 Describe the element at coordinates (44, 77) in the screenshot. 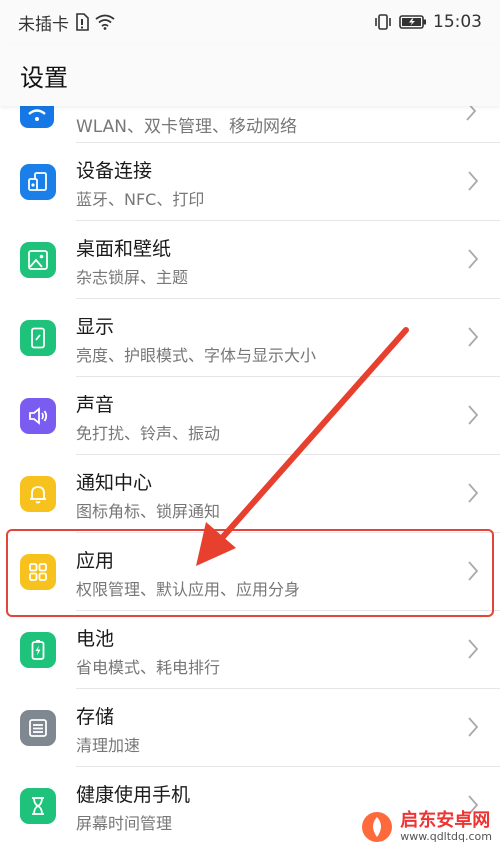

I see `page-title: 设置` at that location.